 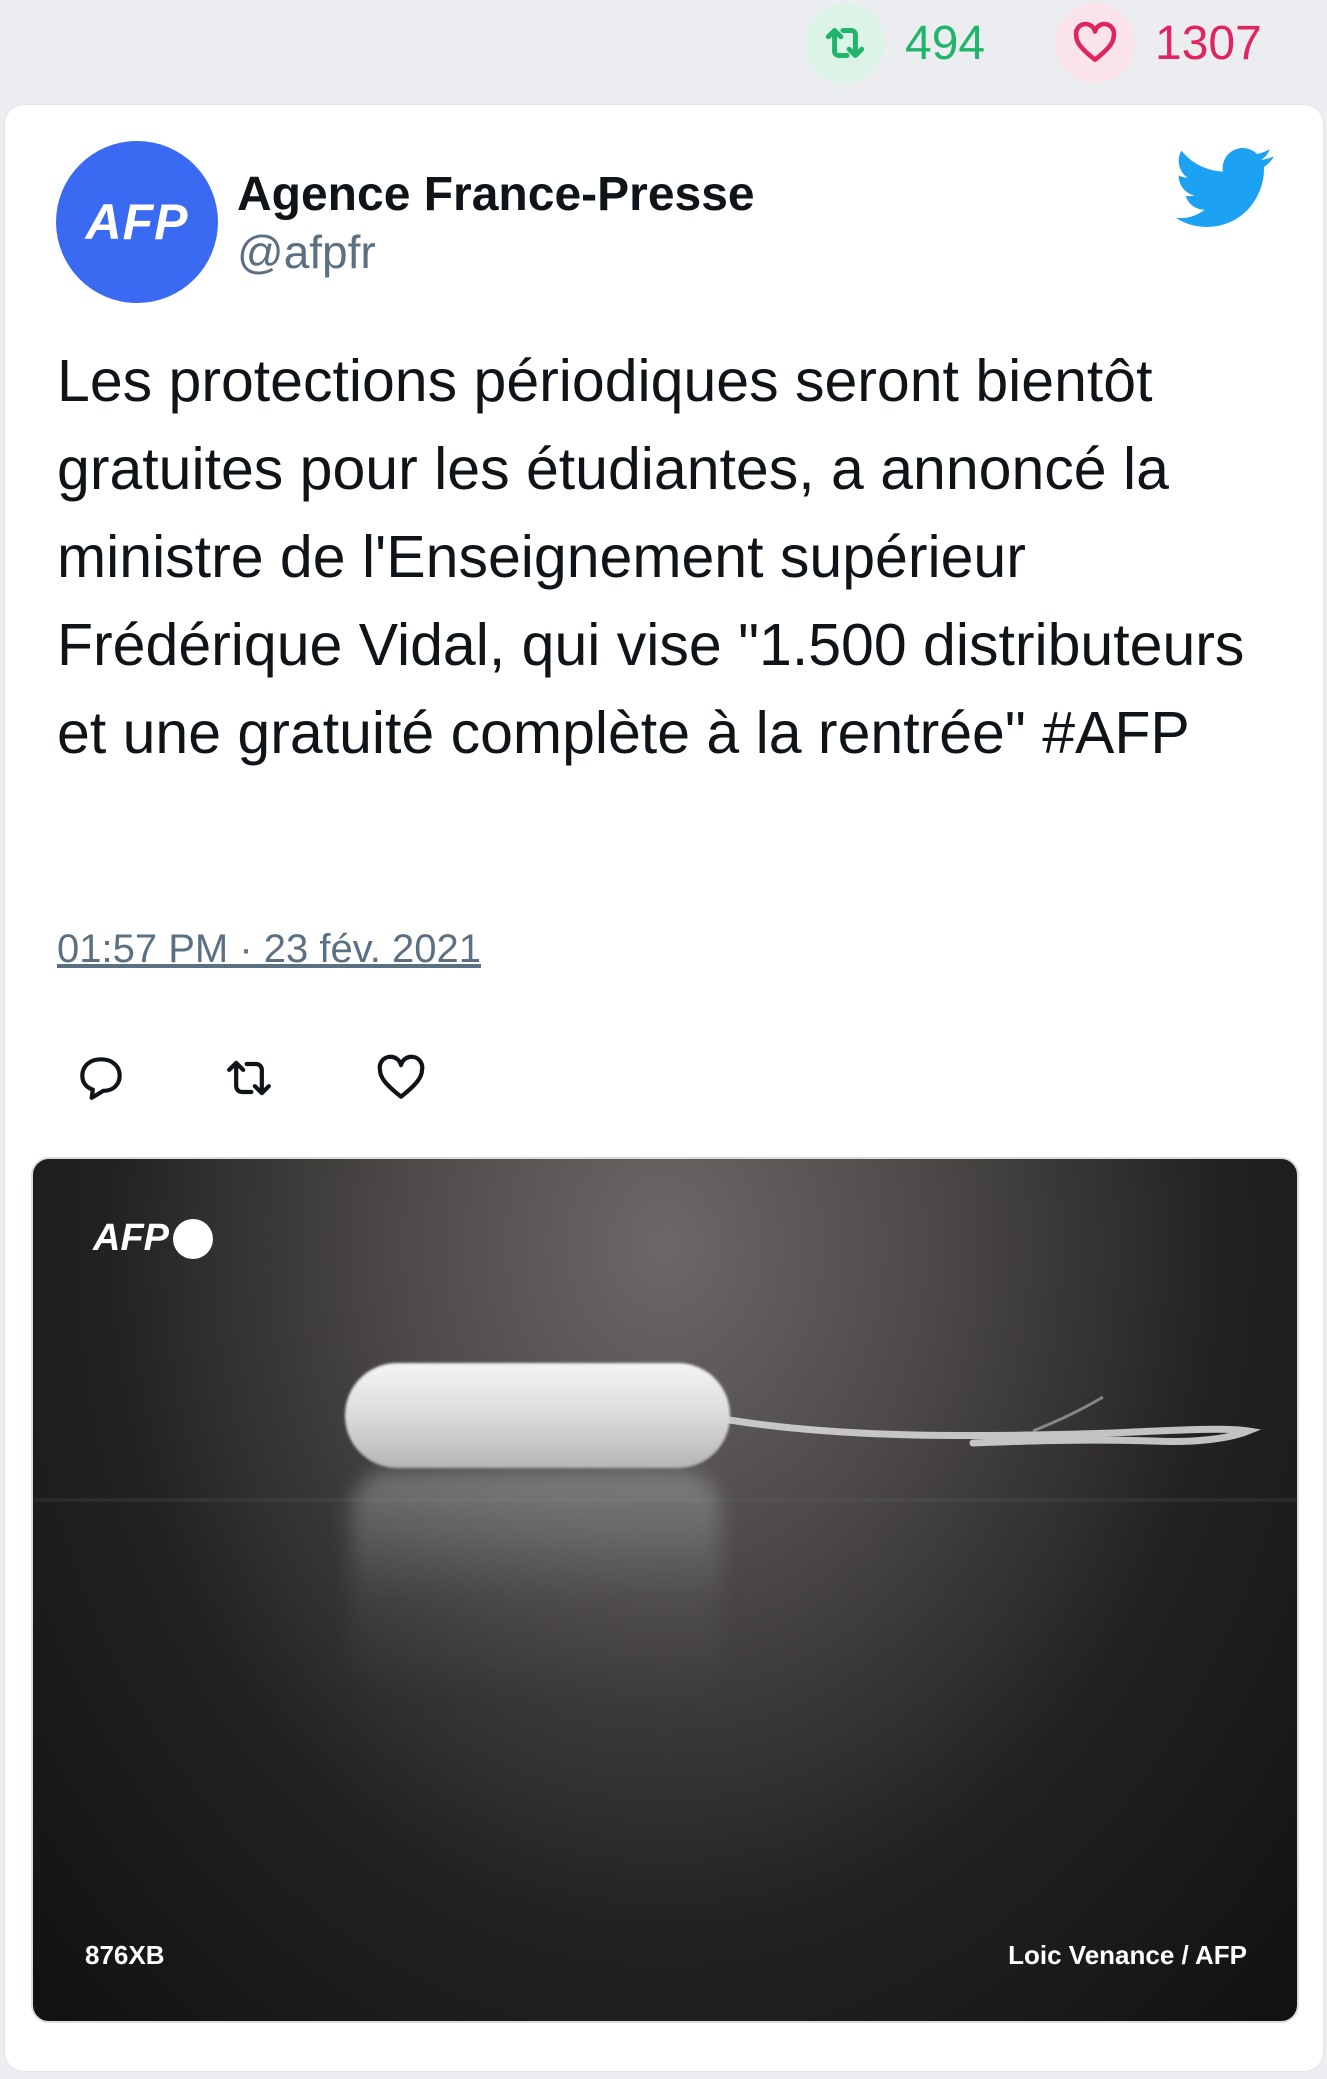 What do you see at coordinates (945, 43) in the screenshot?
I see `retweet-count: 494` at bounding box center [945, 43].